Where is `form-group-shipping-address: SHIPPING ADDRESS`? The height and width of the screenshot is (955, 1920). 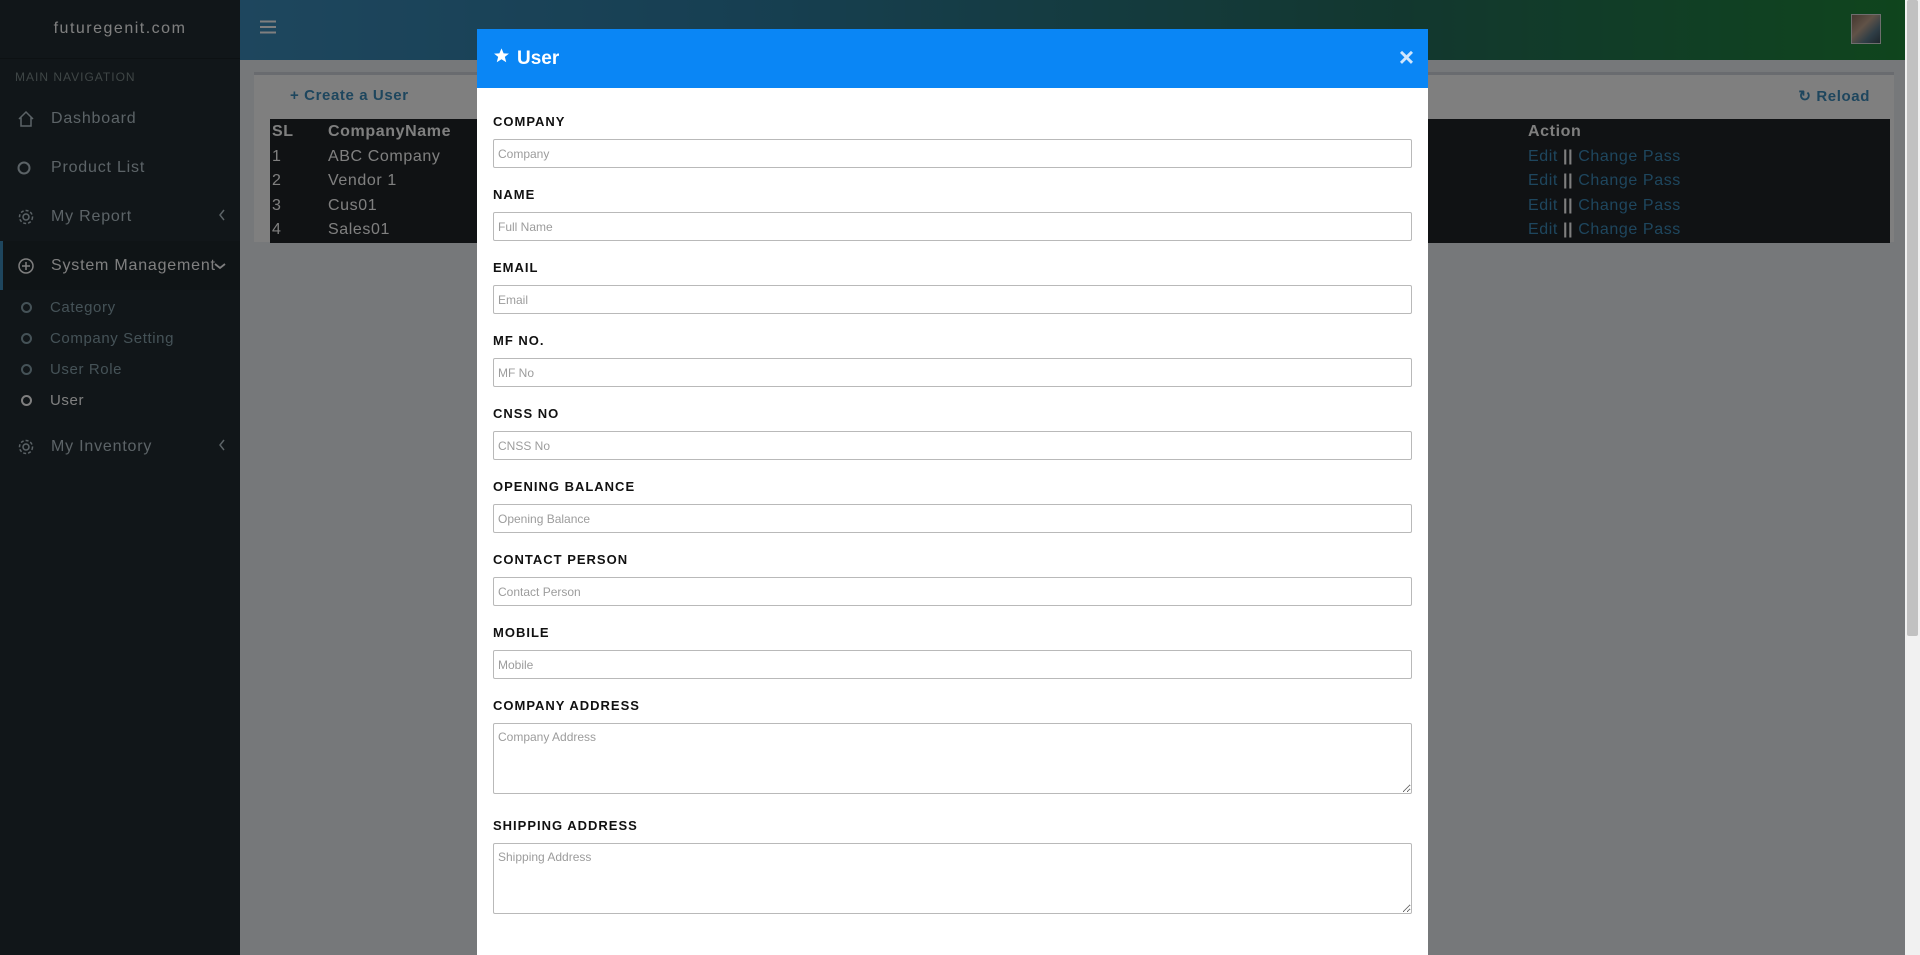 form-group-shipping-address: SHIPPING ADDRESS is located at coordinates (952, 868).